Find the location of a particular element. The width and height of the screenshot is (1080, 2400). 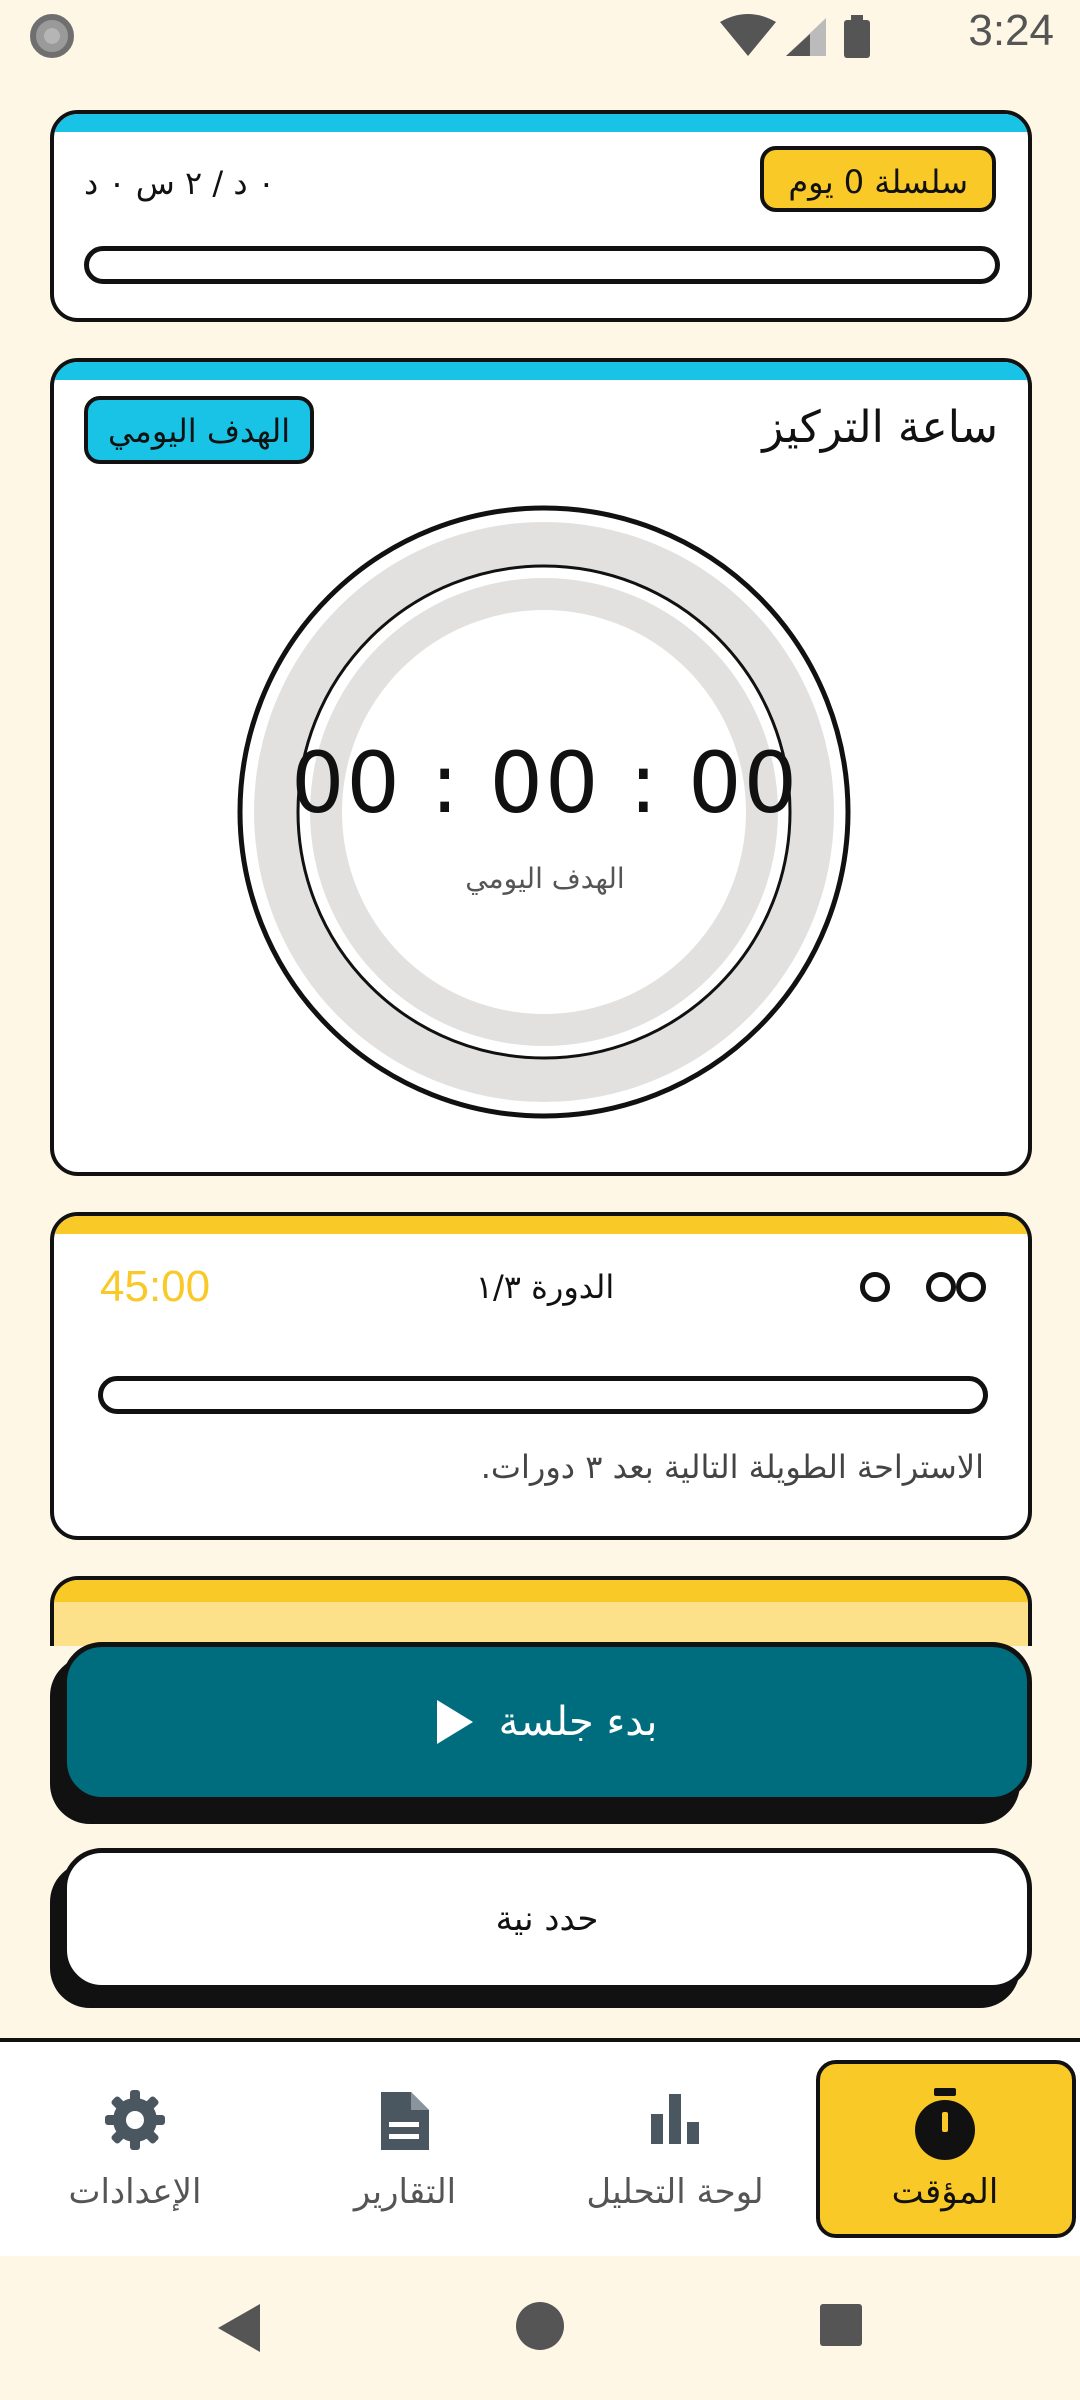

streak-card: سلسلة 0 يوم ٠ د / ٢ س ٠ د is located at coordinates (541, 216).